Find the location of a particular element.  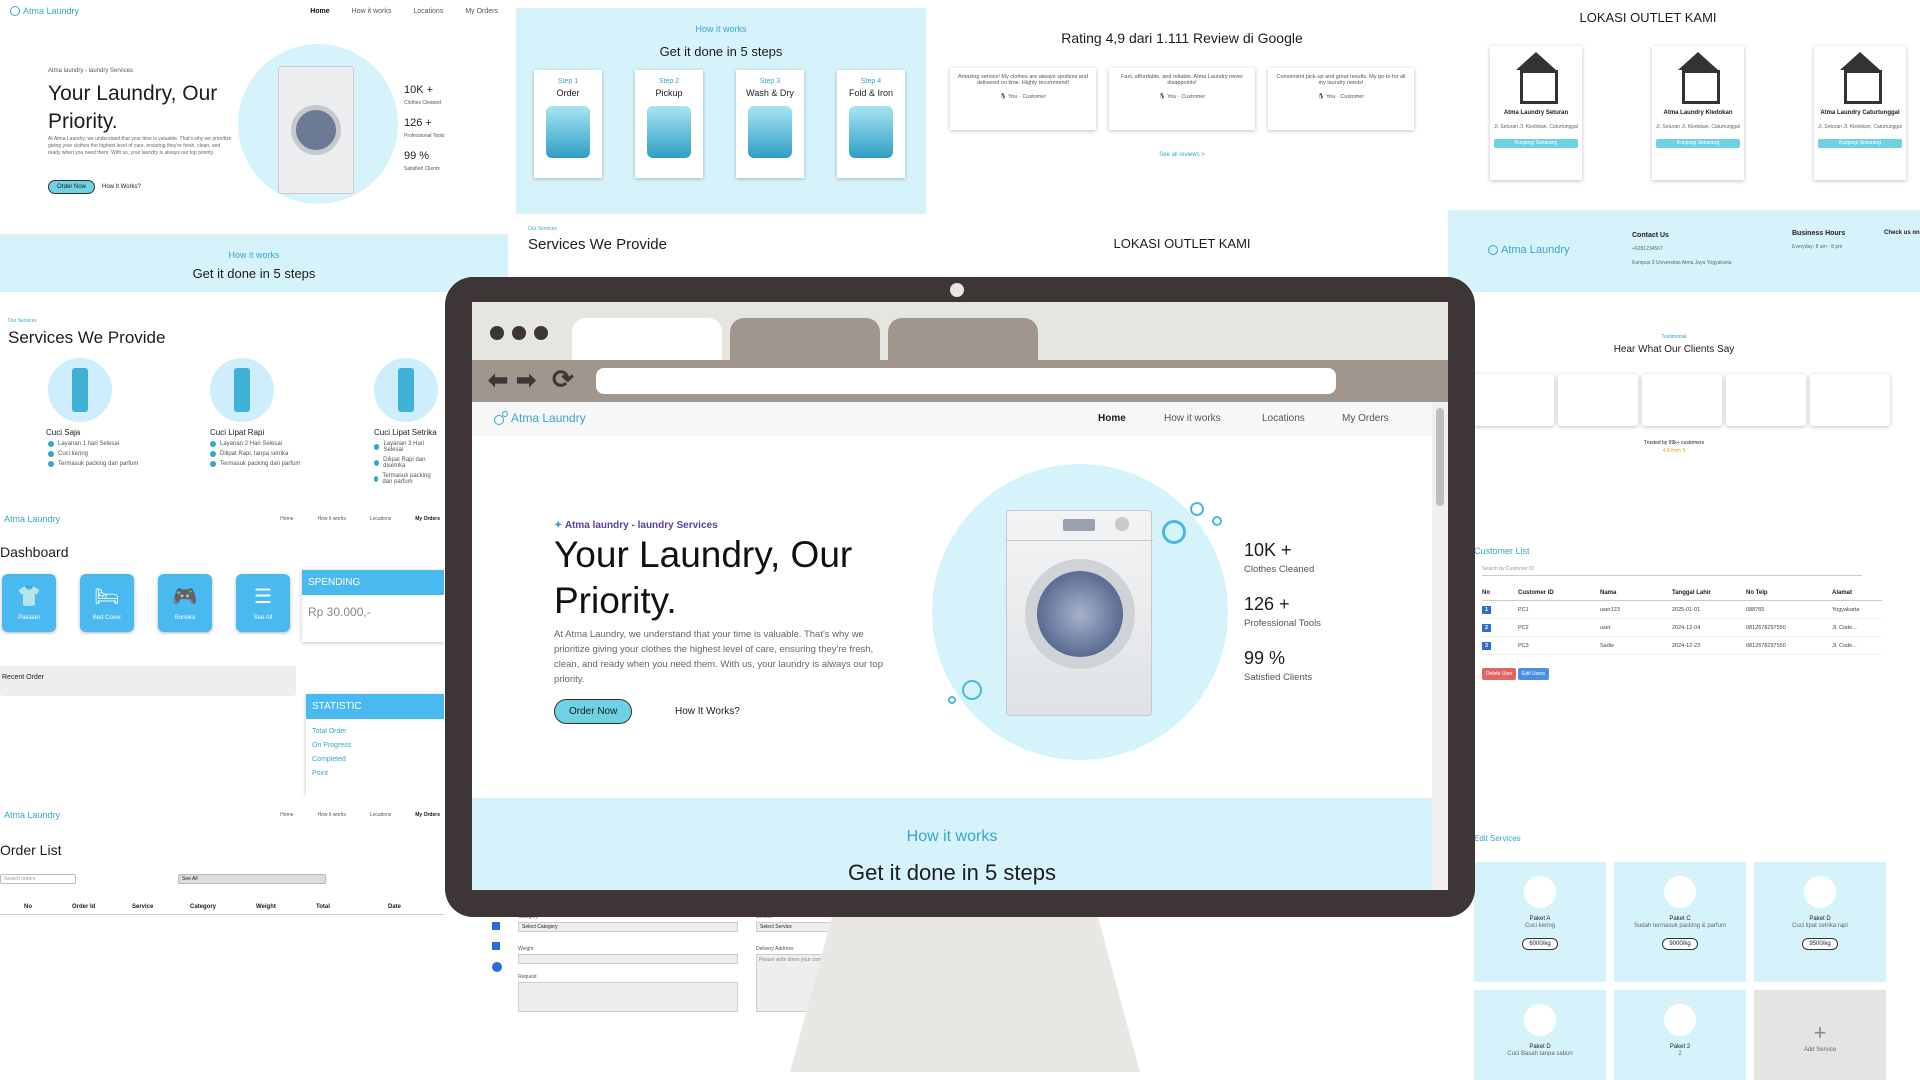

page-scrollbar is located at coordinates (1440, 646).